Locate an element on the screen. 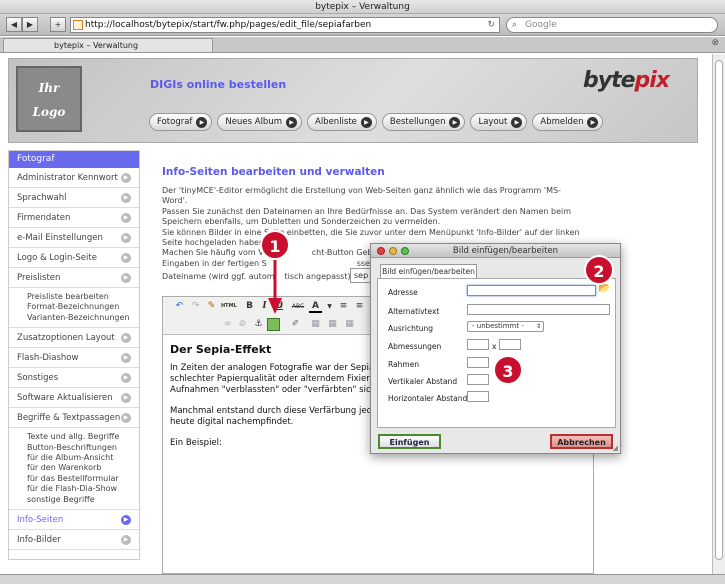 The width and height of the screenshot is (725, 584). unlink-icon: ⊘ is located at coordinates (242, 324).